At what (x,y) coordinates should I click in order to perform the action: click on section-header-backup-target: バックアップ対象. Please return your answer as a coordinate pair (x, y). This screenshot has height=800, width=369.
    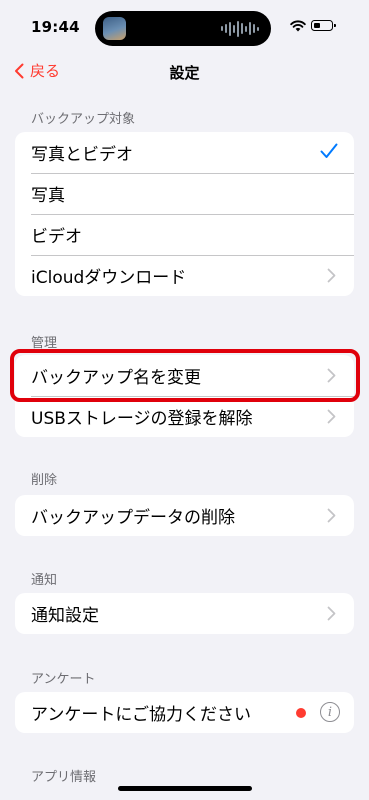
    Looking at the image, I should click on (83, 119).